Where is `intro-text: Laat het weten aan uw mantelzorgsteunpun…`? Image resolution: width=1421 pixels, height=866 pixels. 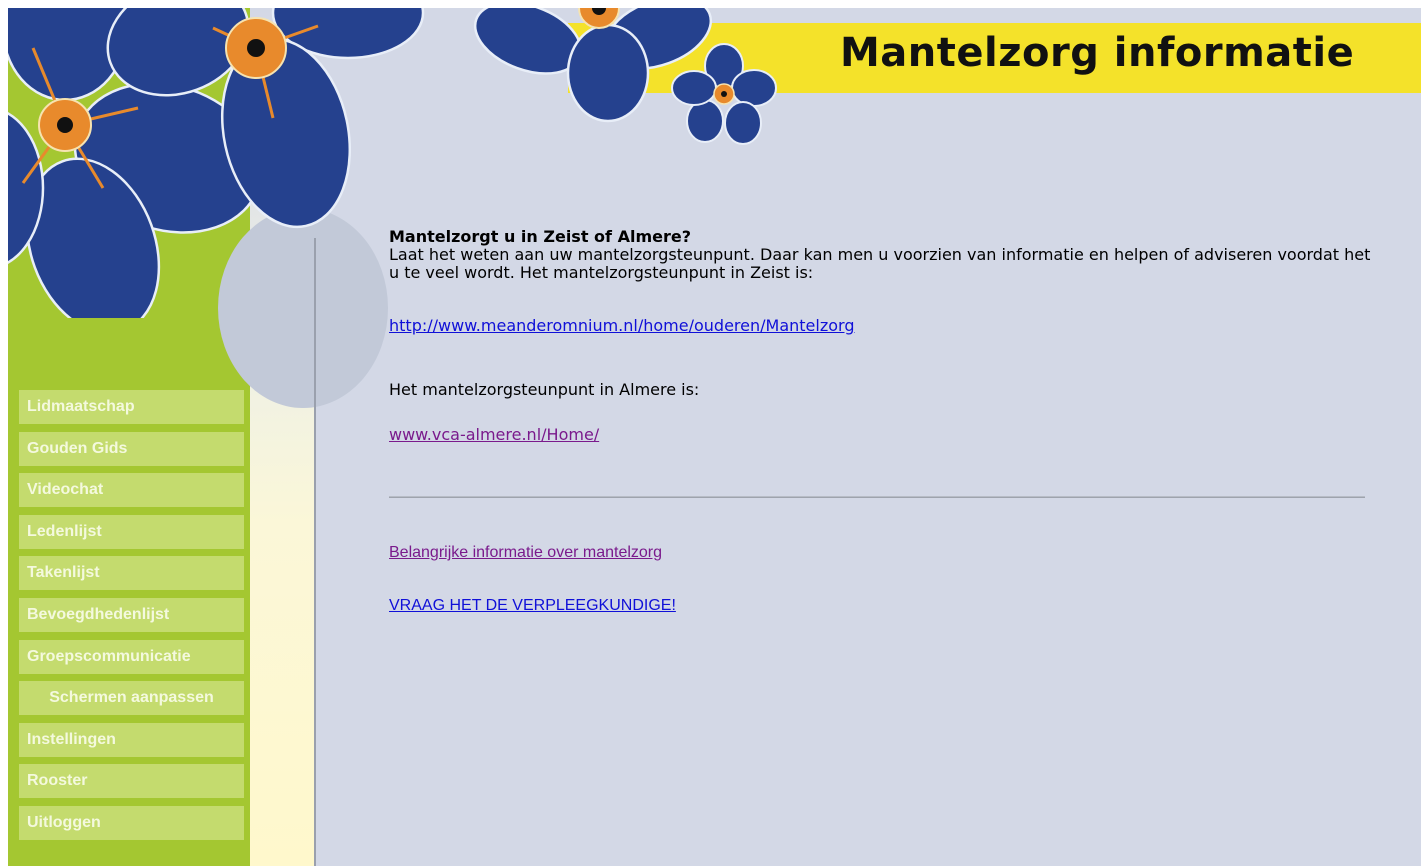
intro-text: Laat het weten aan uw mantelzorgsteunpun… is located at coordinates (880, 263).